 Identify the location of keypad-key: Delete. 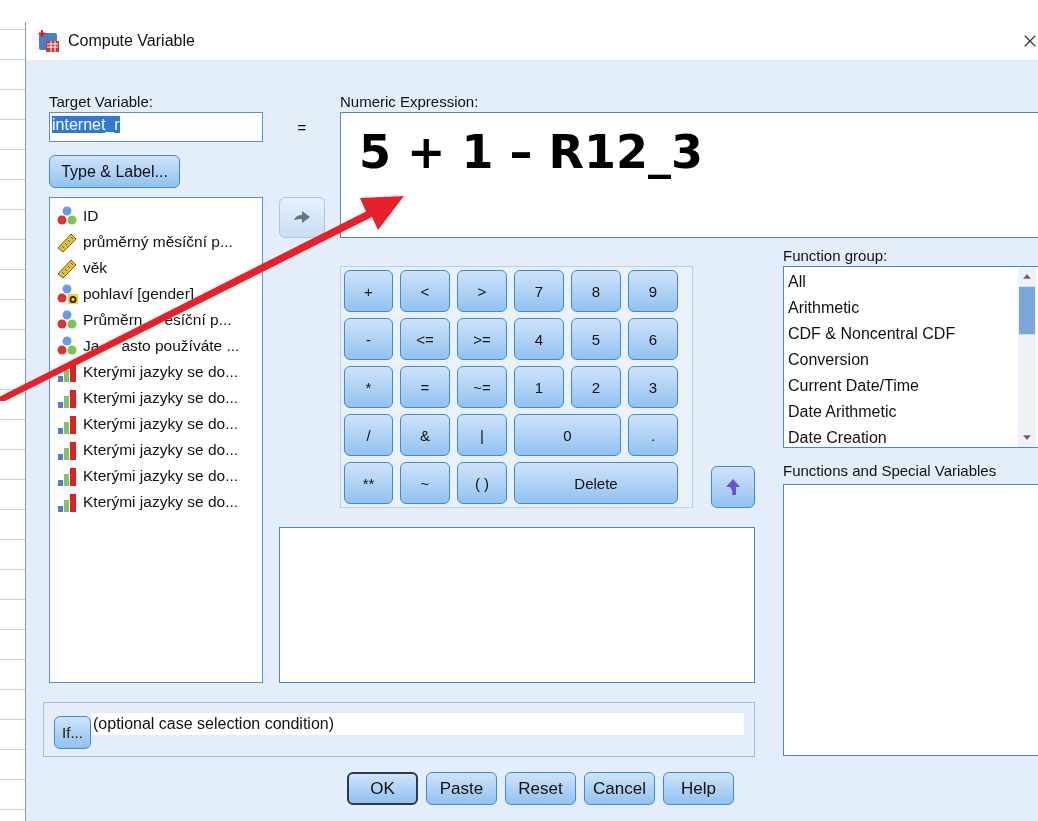
(596, 483).